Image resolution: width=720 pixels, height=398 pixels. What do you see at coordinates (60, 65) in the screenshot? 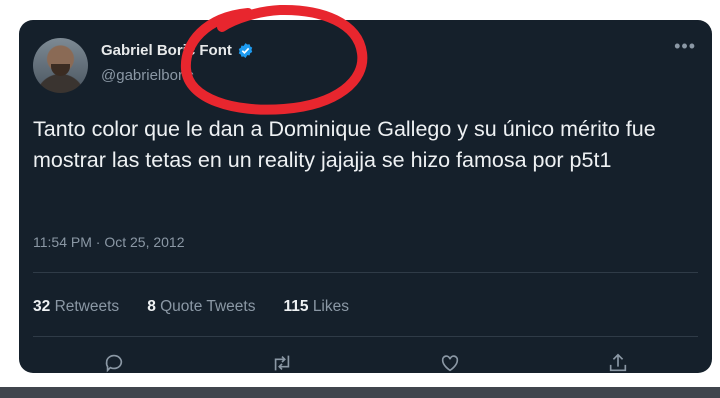
I see `avatar` at bounding box center [60, 65].